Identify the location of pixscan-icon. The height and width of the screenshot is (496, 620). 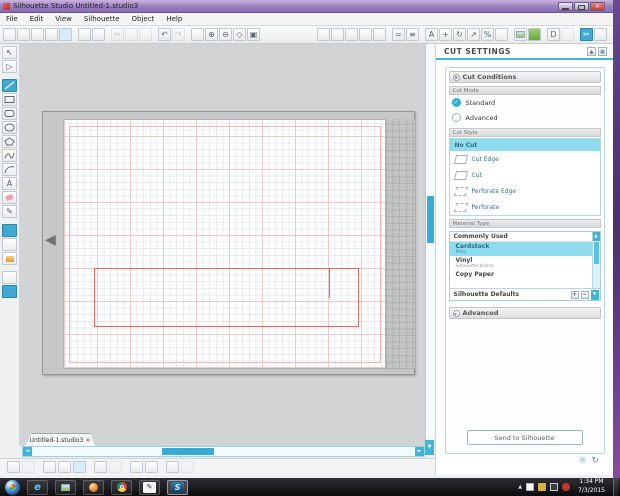
(323, 34).